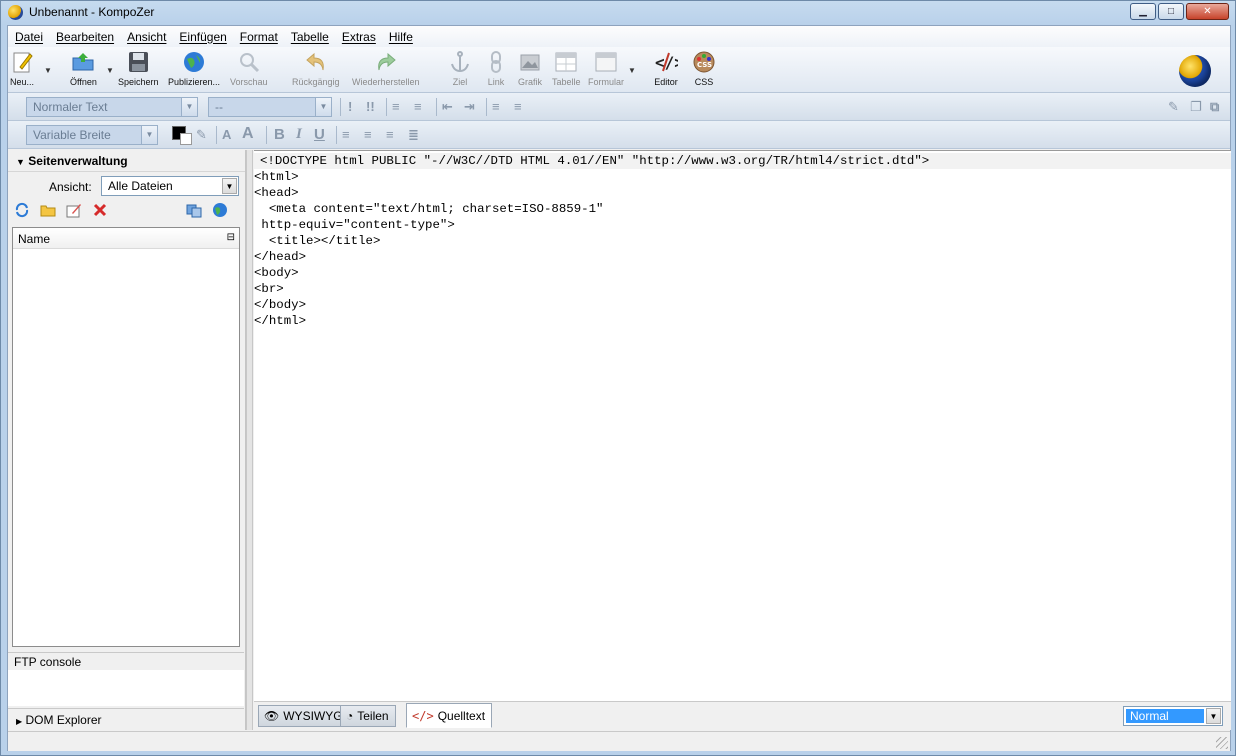 The width and height of the screenshot is (1236, 756). Describe the element at coordinates (170, 186) in the screenshot. I see `view-select: Alle Dateien ▼` at that location.